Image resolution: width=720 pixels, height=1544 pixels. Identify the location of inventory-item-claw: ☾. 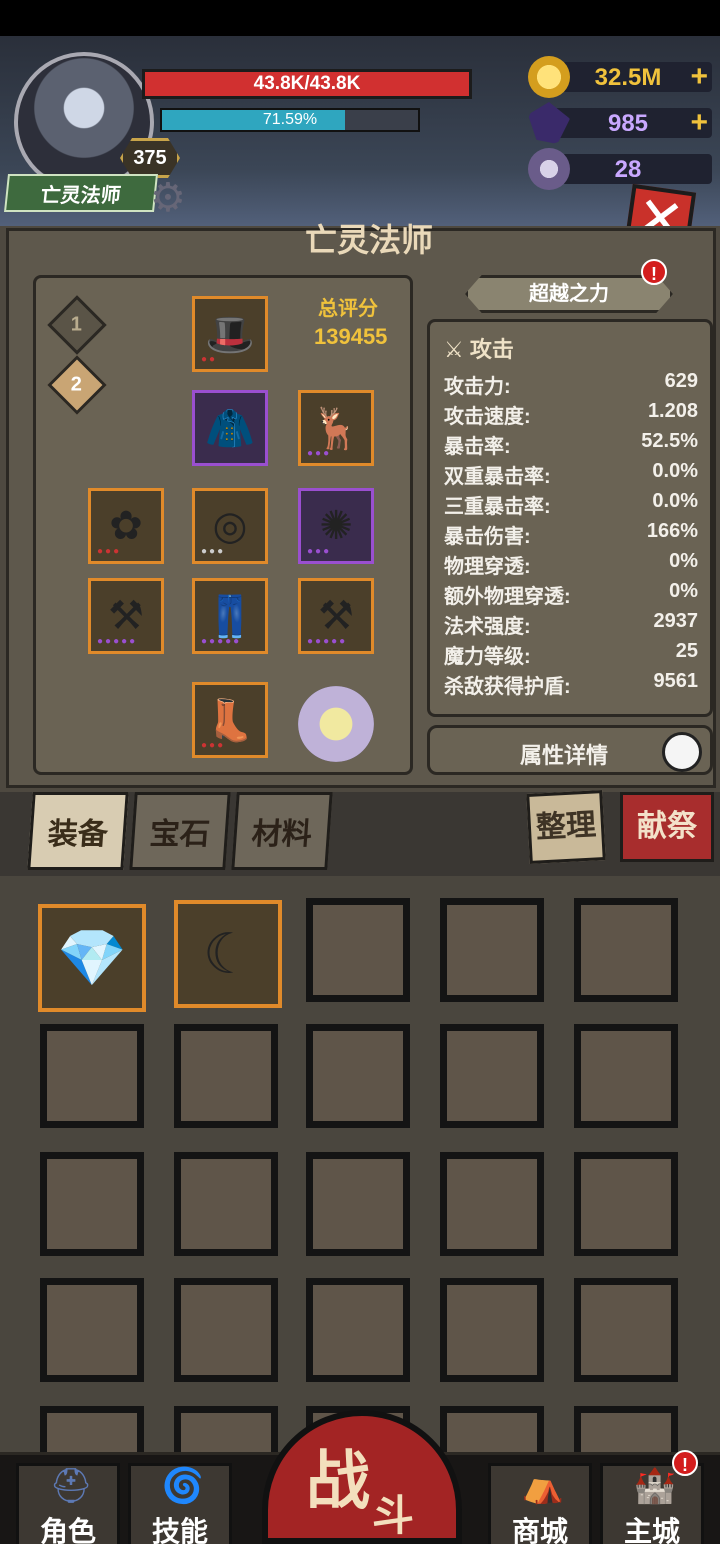
(228, 954).